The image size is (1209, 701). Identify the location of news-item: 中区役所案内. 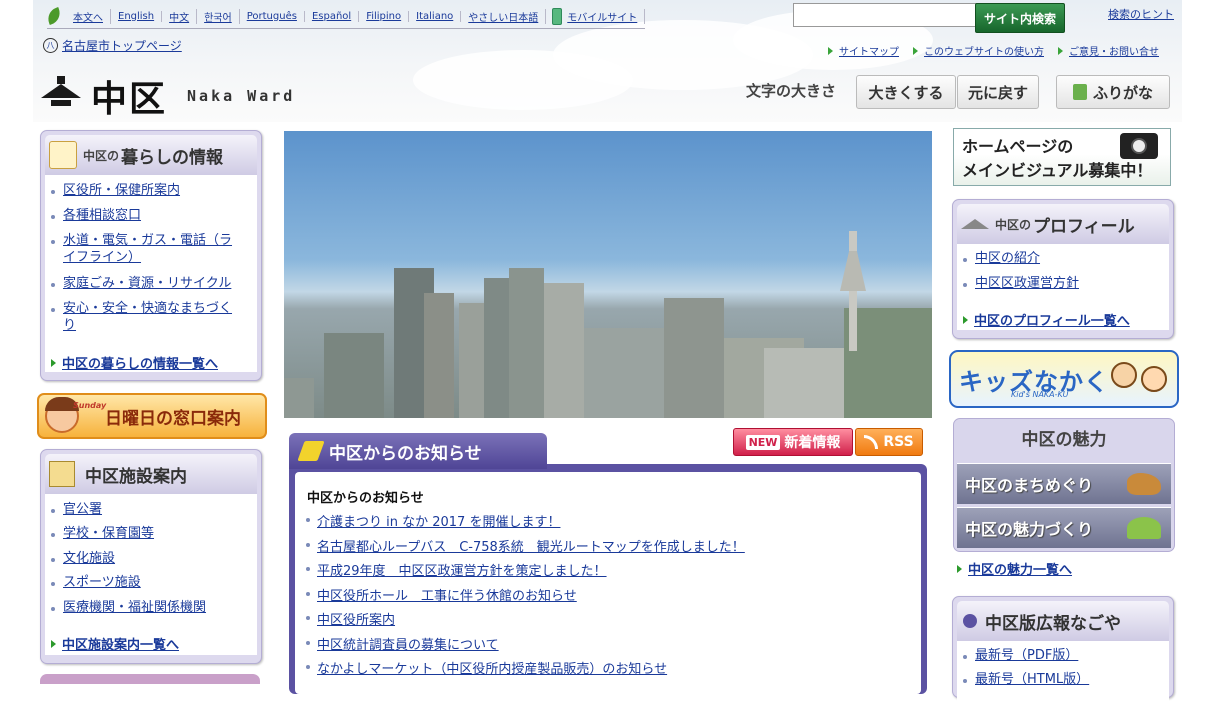
(350, 618).